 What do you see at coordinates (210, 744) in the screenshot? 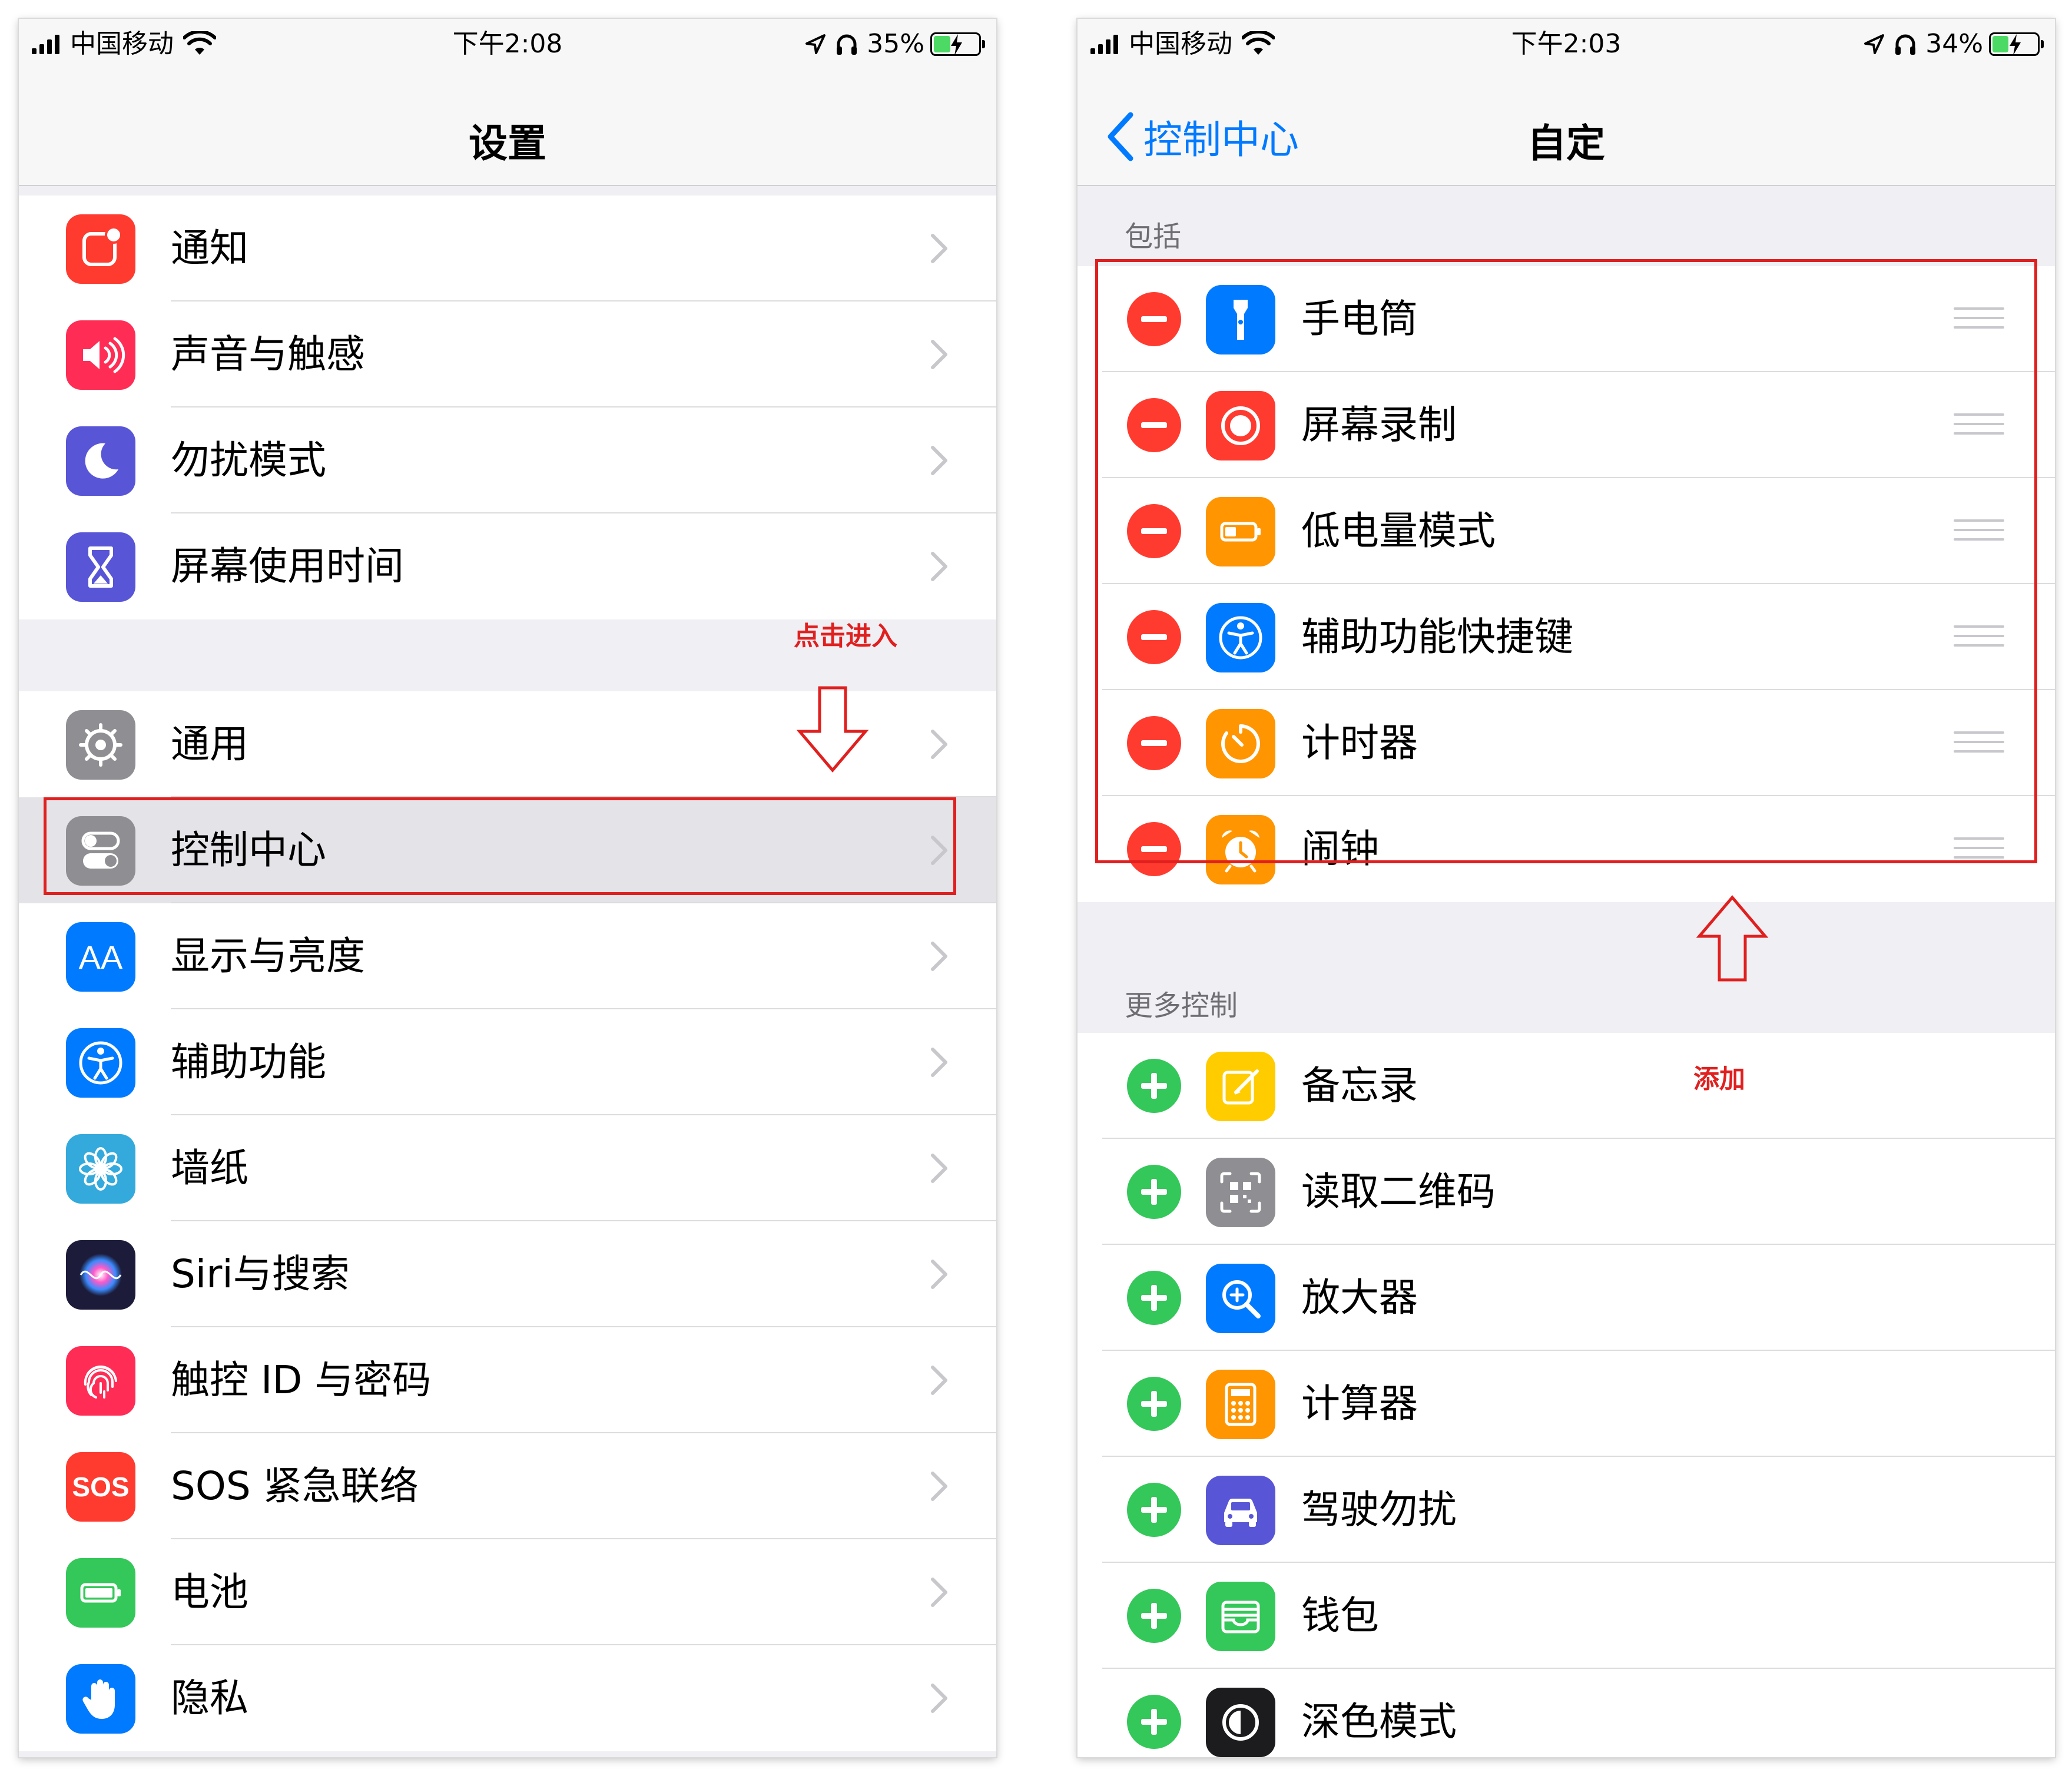
I see `row-label: 通用` at bounding box center [210, 744].